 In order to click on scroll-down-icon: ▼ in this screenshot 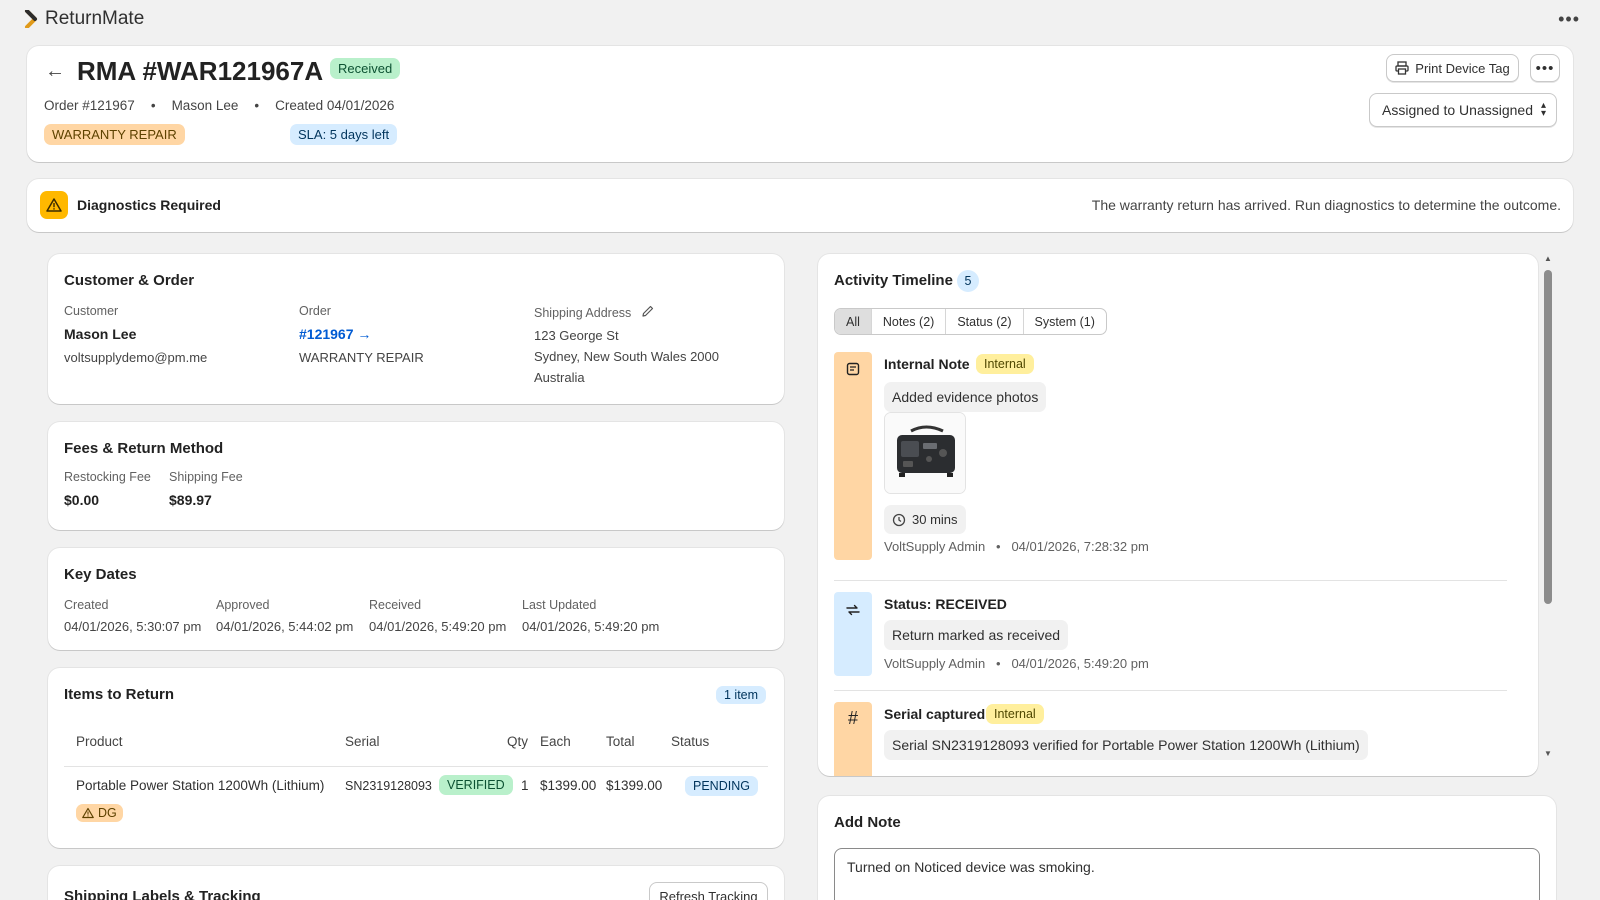, I will do `click(1548, 753)`.